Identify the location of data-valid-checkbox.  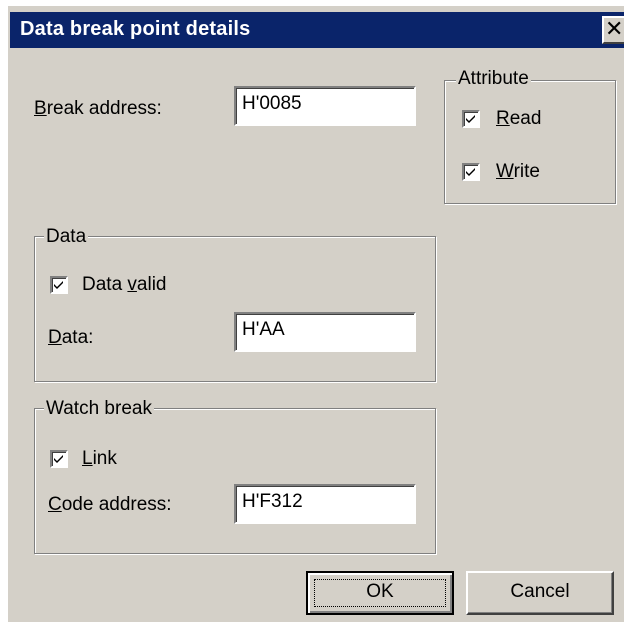
(59, 285).